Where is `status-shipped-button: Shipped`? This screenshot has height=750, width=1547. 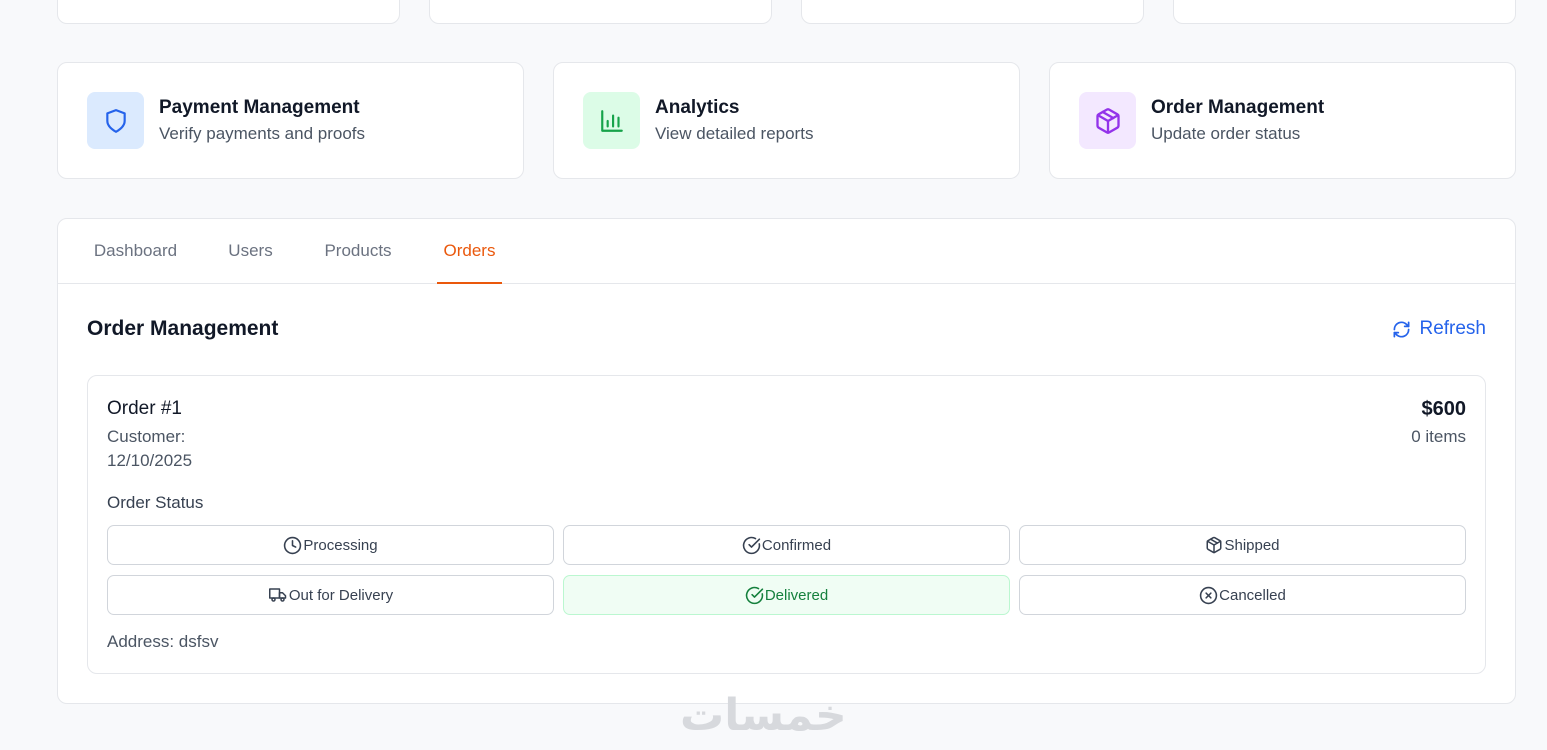 status-shipped-button: Shipped is located at coordinates (1242, 545).